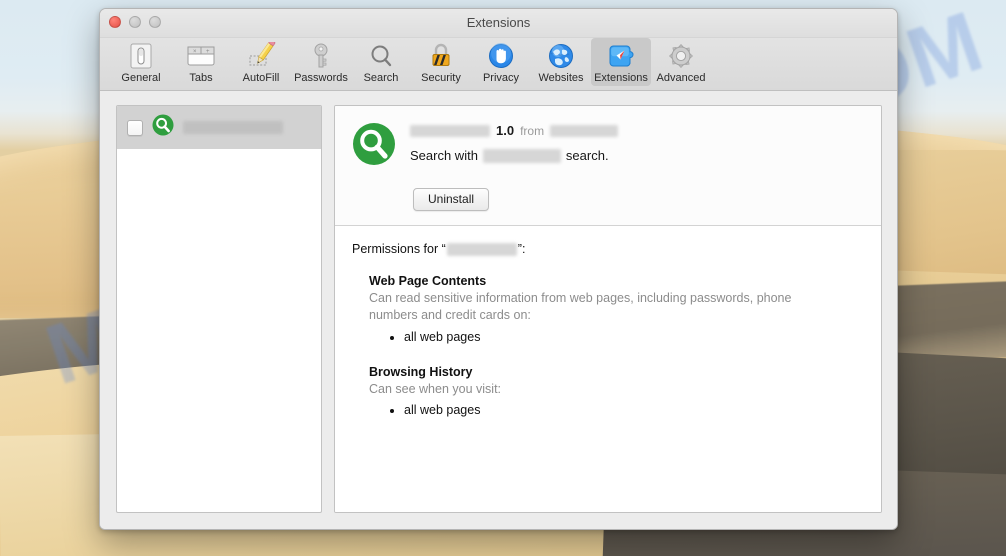  Describe the element at coordinates (428, 281) in the screenshot. I see `permission-group-title: Web Page Contents` at that location.